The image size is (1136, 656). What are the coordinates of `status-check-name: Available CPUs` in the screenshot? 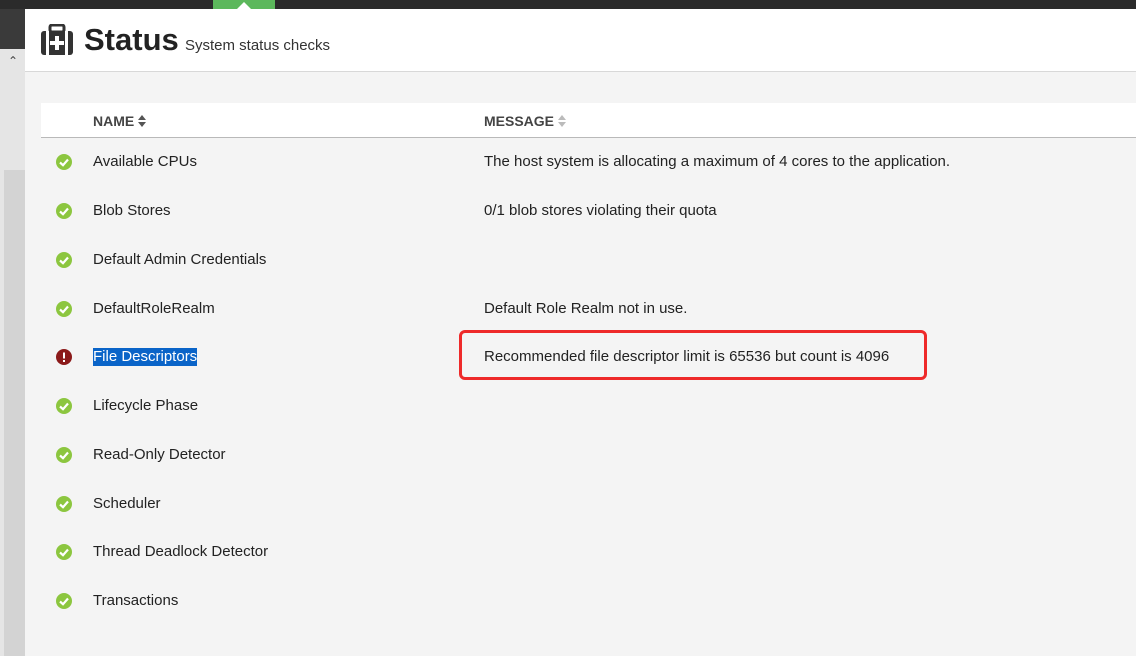 It's located at (145, 161).